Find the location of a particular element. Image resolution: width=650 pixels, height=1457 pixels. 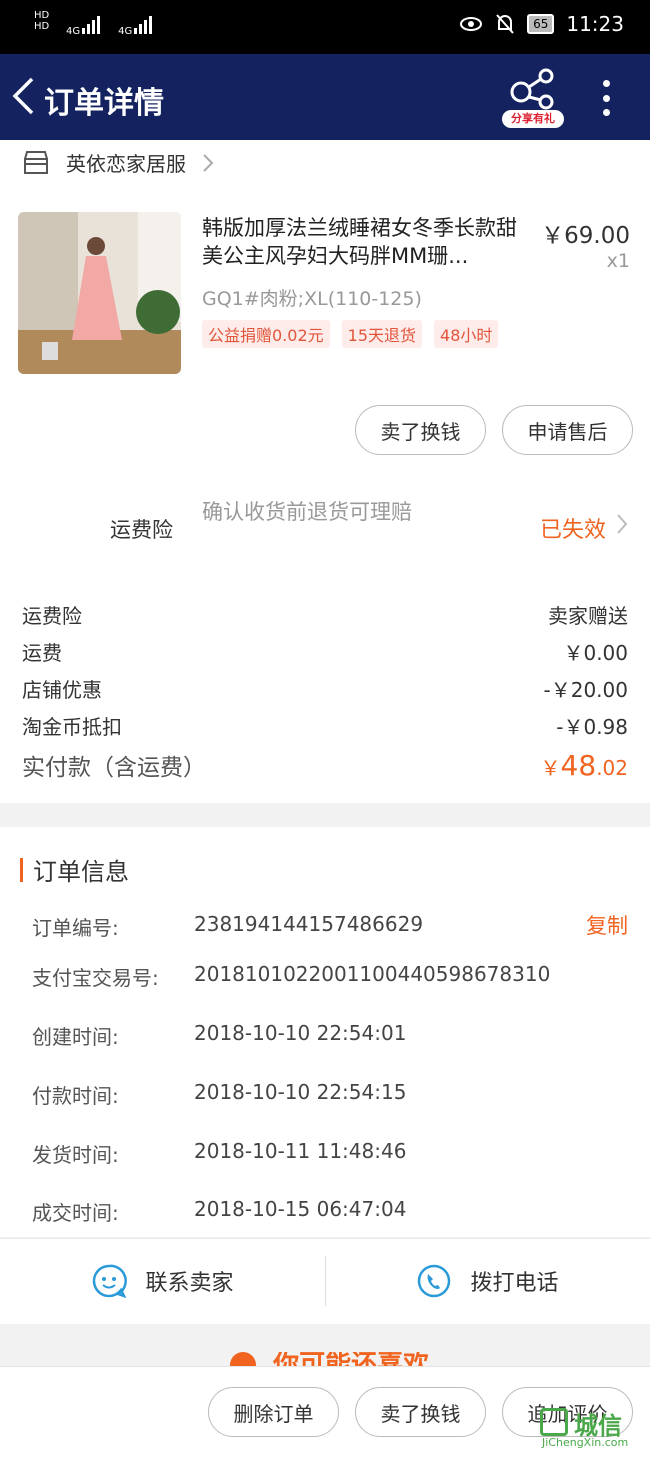

order-info-title: 订单信息 is located at coordinates (81, 872).